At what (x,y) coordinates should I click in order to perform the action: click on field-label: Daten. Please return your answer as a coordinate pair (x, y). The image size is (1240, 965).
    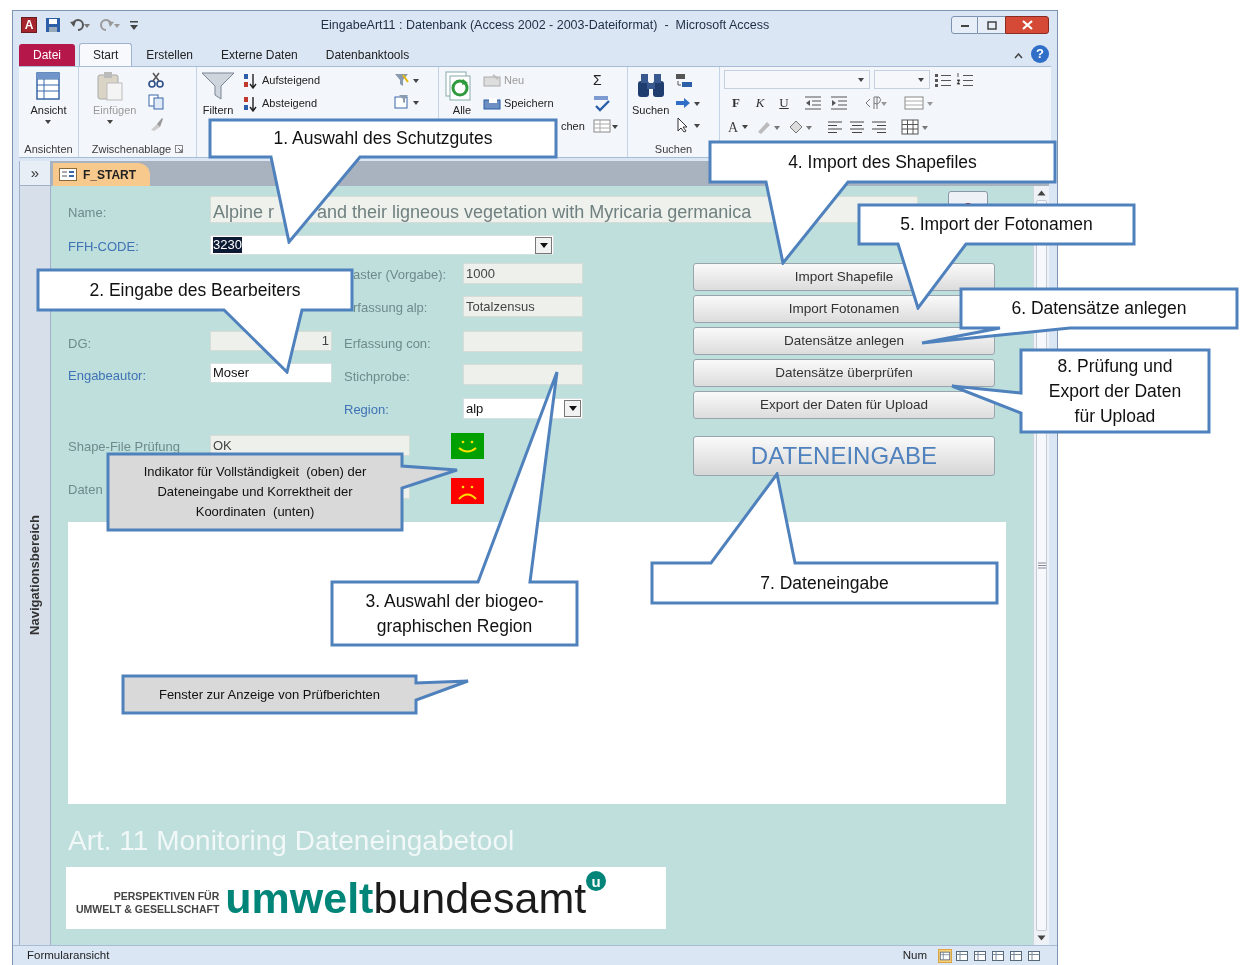
    Looking at the image, I should click on (85, 490).